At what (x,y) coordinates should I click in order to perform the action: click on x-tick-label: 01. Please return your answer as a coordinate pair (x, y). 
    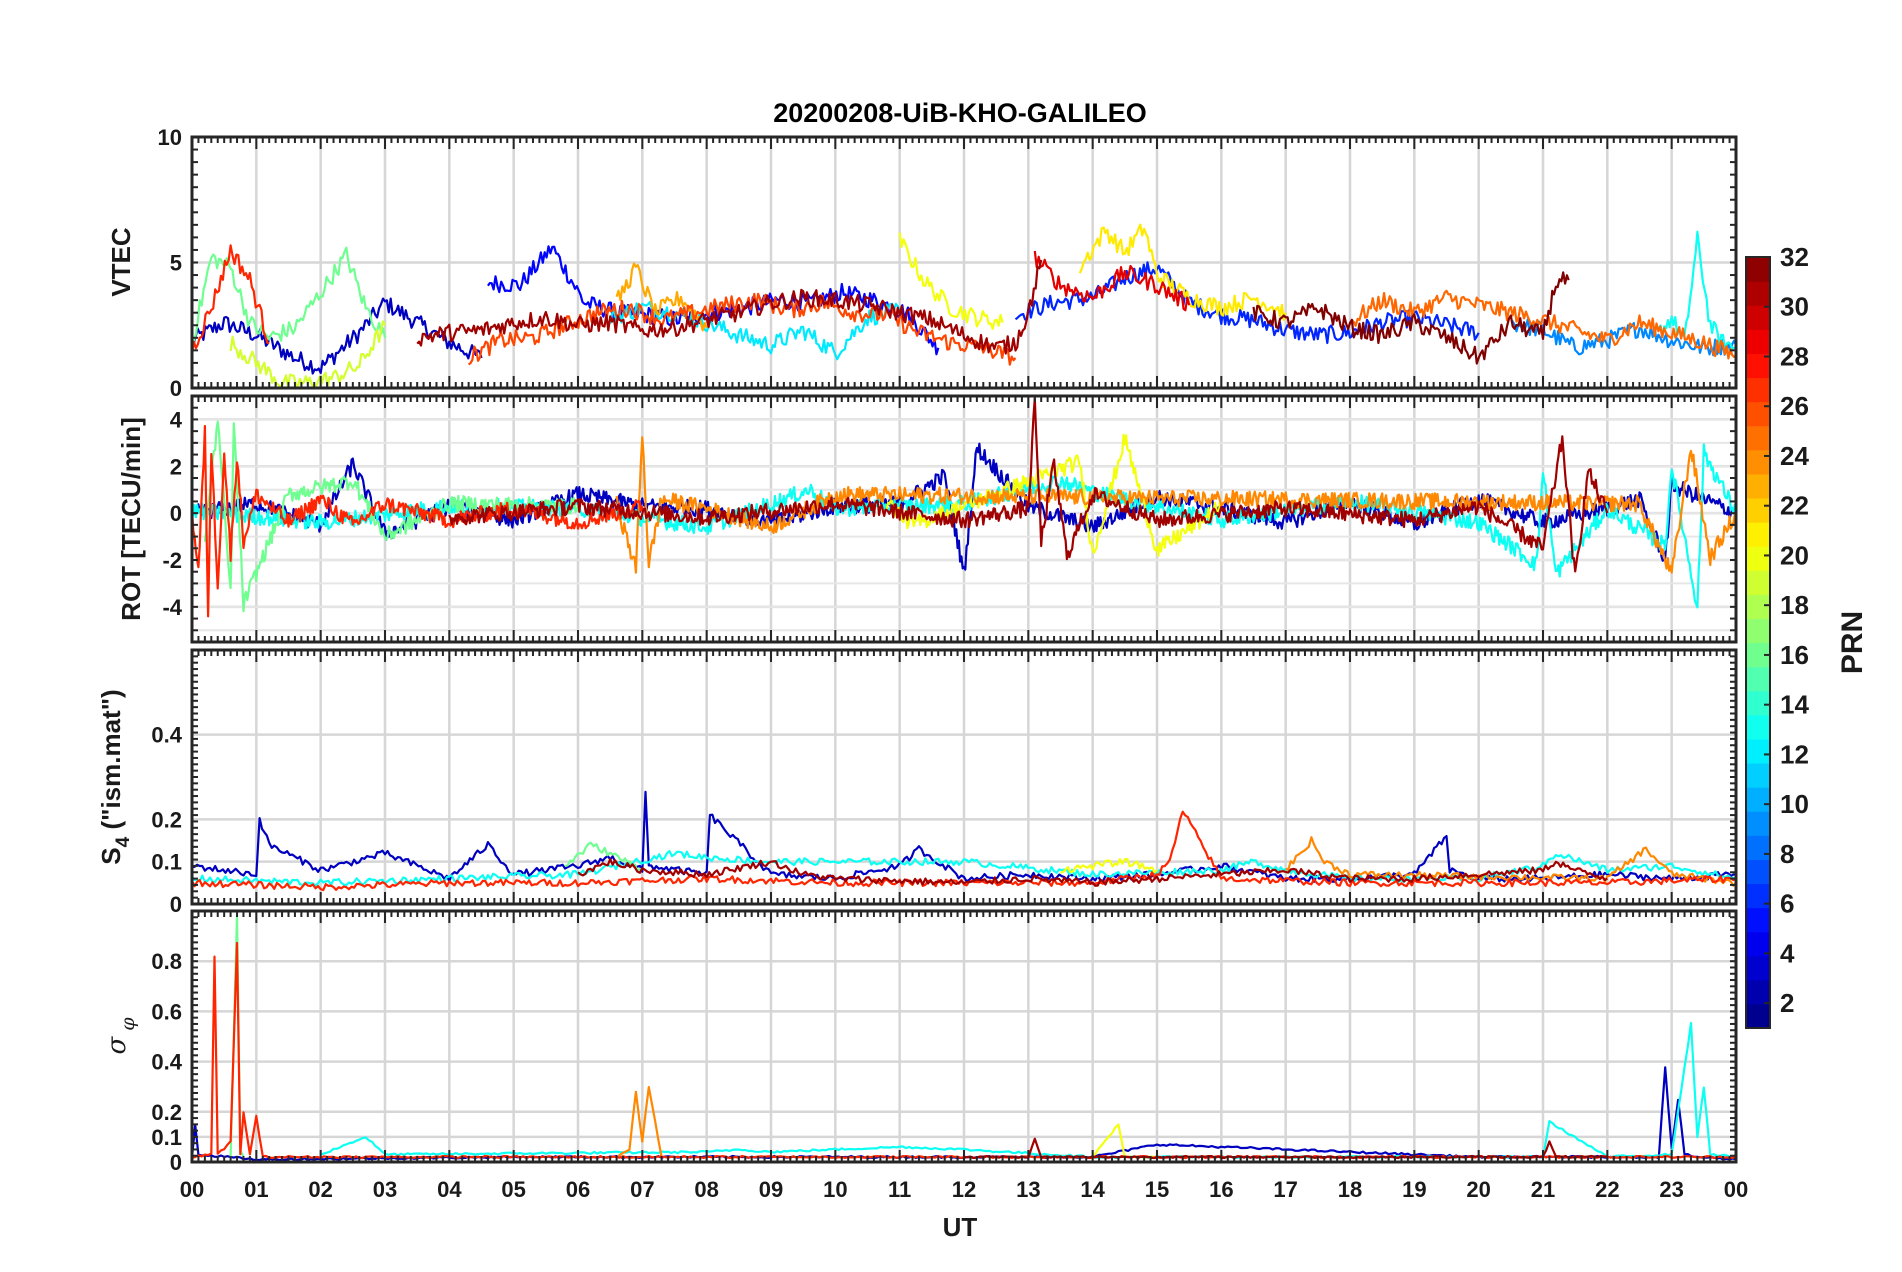
    Looking at the image, I should click on (256, 1189).